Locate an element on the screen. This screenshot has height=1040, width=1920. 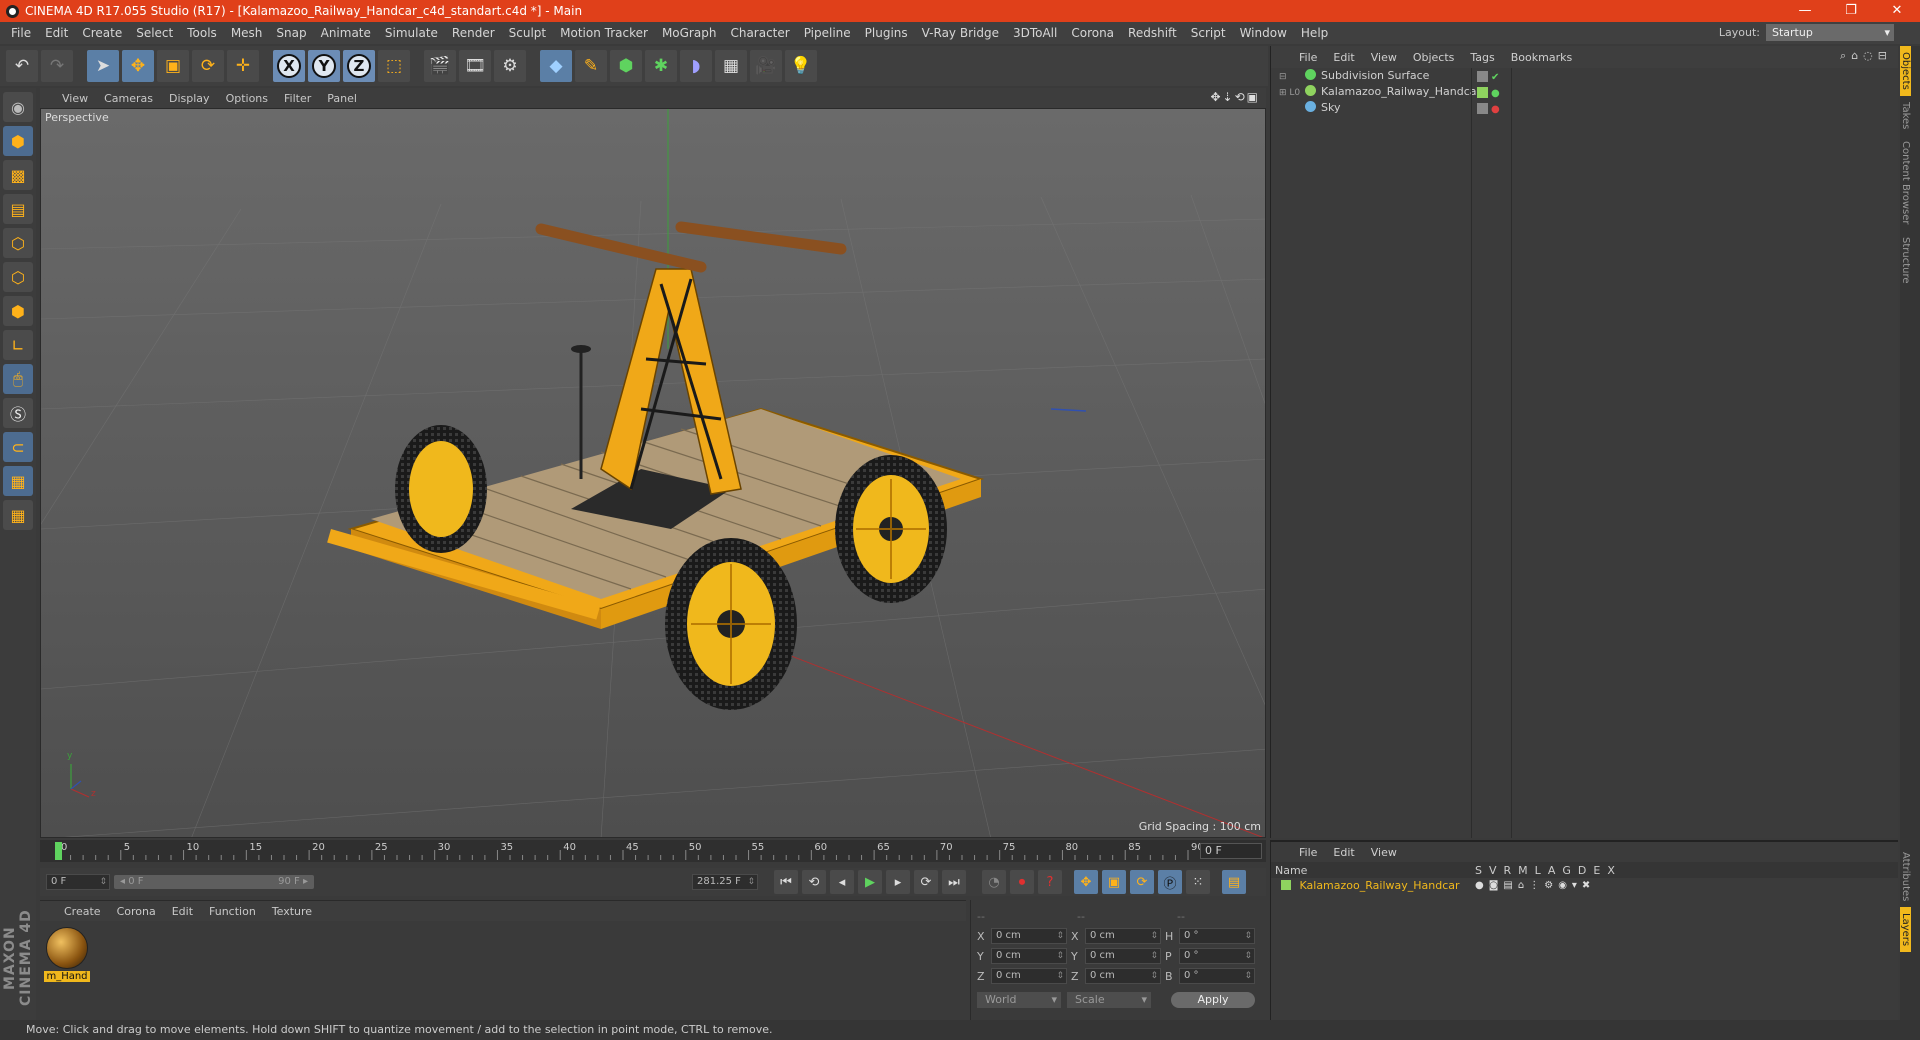
preview-range-slider: ◂ 0 F 90 F ▸ is located at coordinates (214, 882).